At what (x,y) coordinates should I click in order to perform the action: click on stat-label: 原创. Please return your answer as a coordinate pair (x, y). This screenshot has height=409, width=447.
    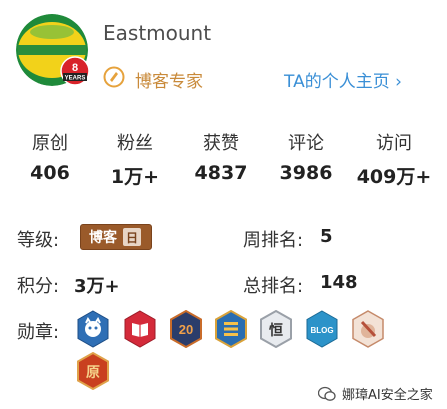
    Looking at the image, I should click on (50, 143).